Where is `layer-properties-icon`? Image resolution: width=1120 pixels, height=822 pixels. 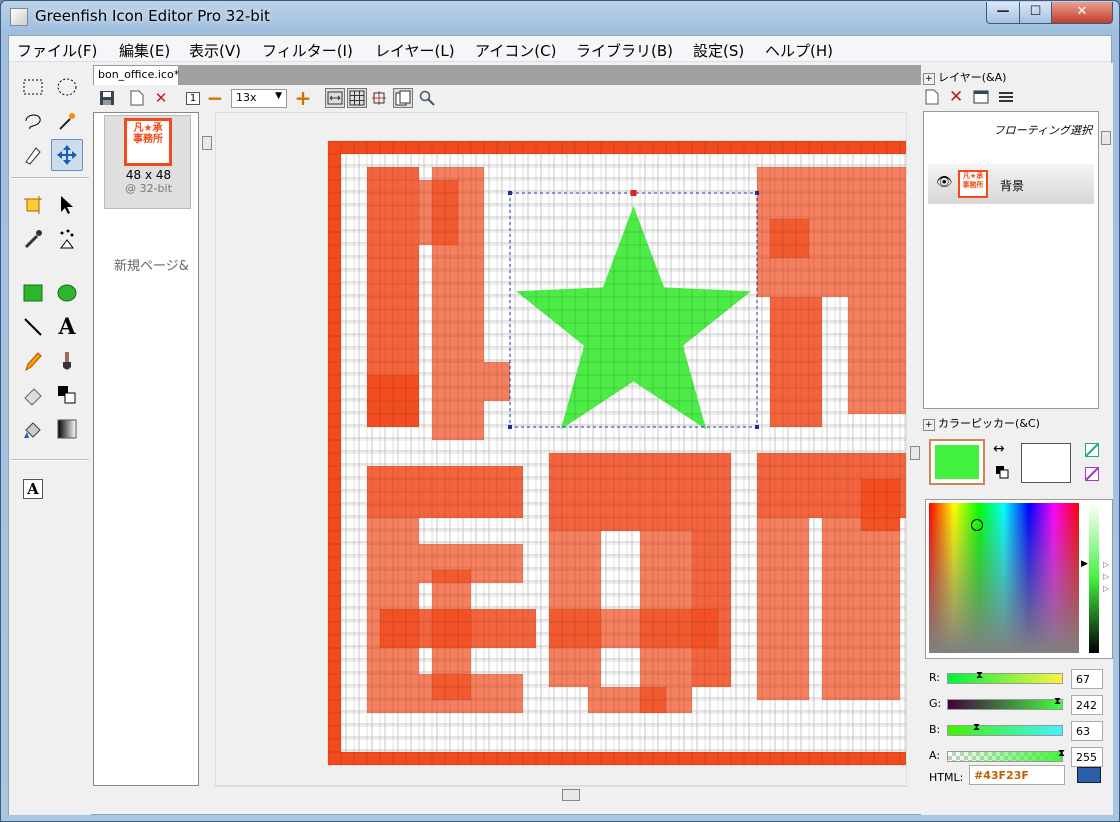 layer-properties-icon is located at coordinates (981, 98).